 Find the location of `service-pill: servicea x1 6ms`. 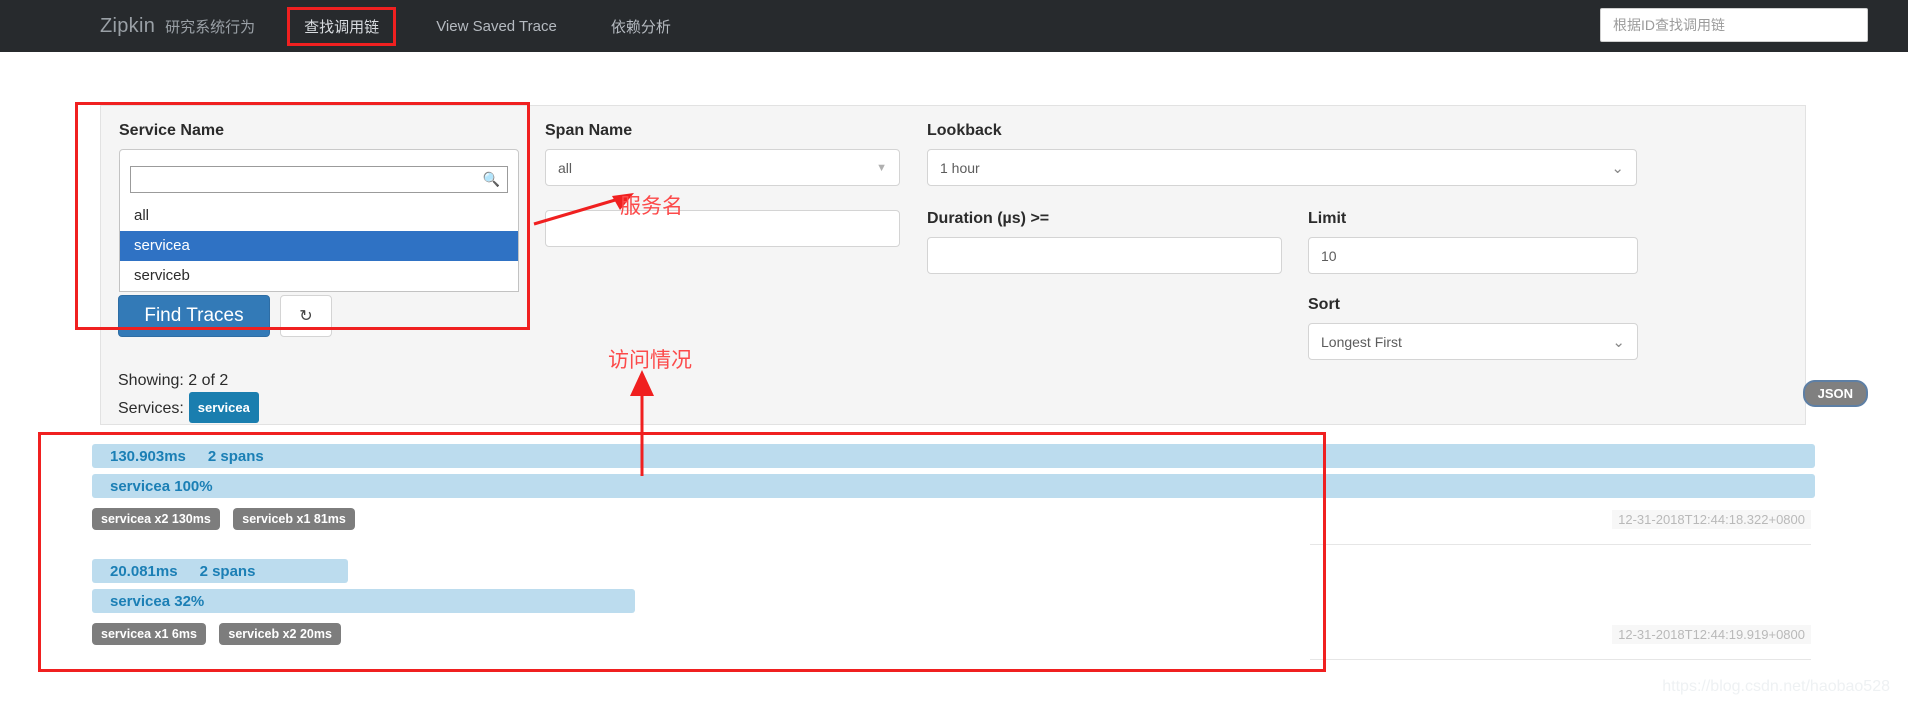

service-pill: servicea x1 6ms is located at coordinates (149, 634).